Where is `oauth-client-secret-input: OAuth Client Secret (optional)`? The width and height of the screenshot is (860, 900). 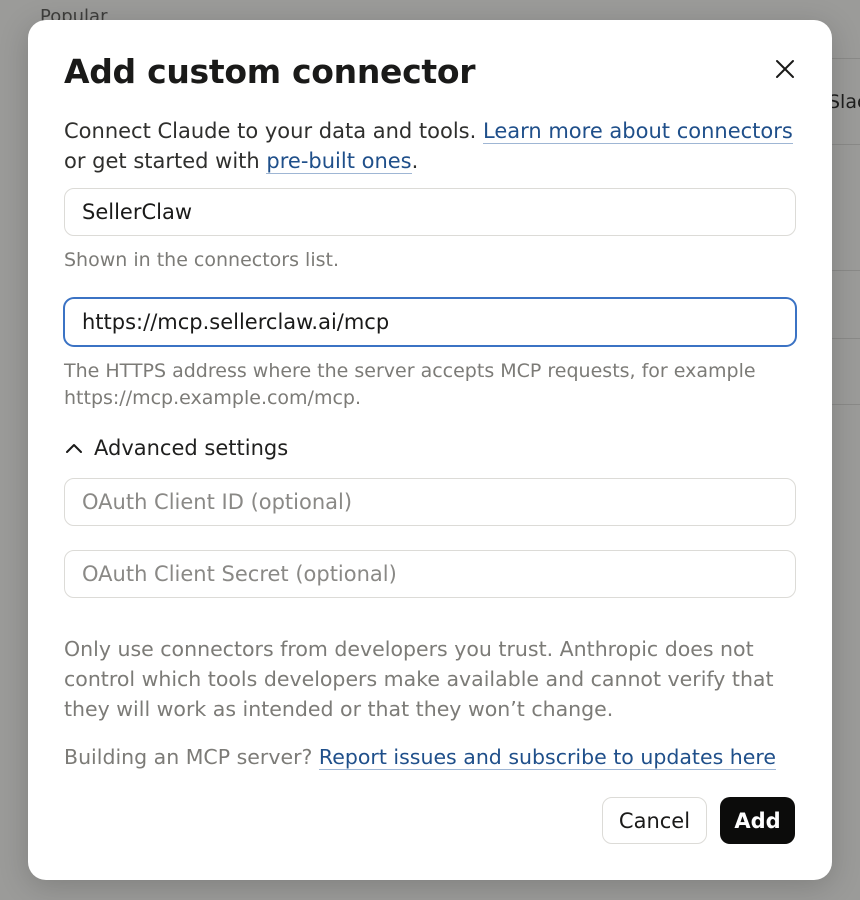 oauth-client-secret-input: OAuth Client Secret (optional) is located at coordinates (430, 574).